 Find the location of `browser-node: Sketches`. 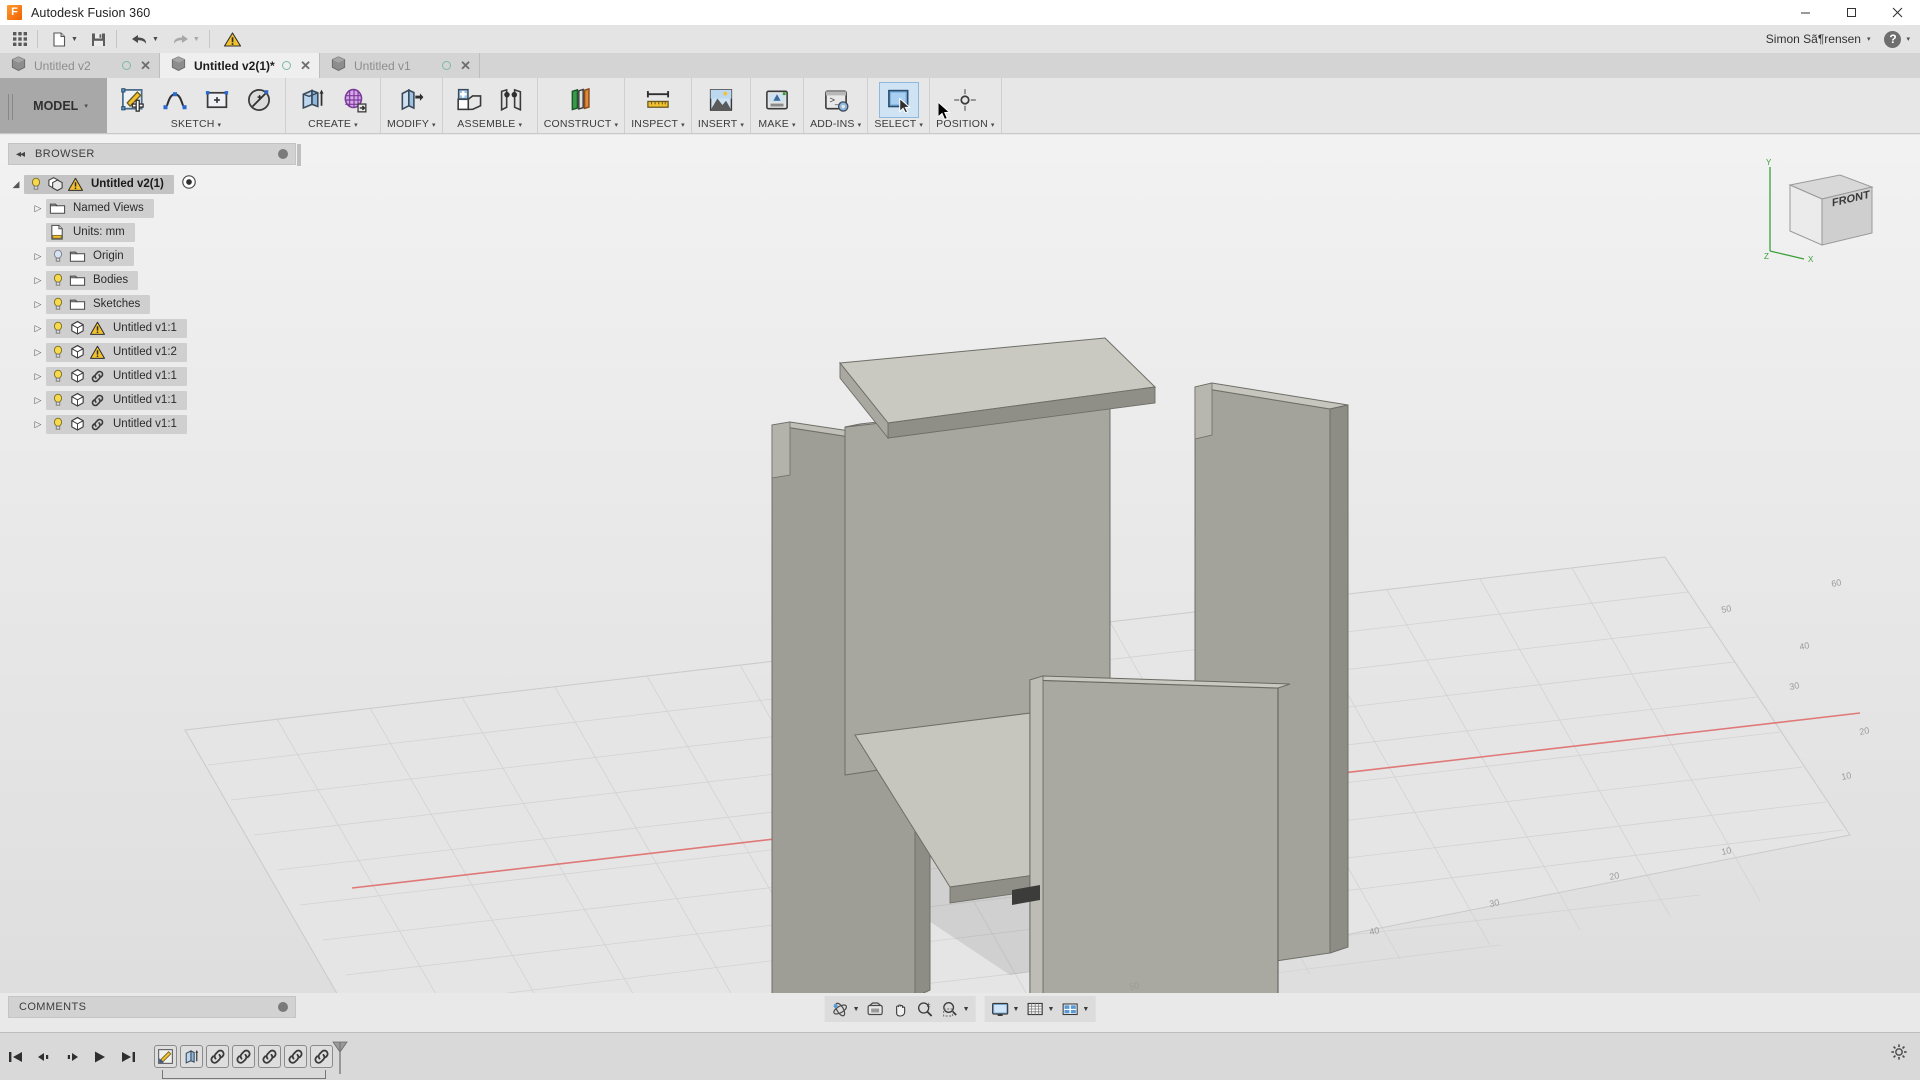

browser-node: Sketches is located at coordinates (98, 304).